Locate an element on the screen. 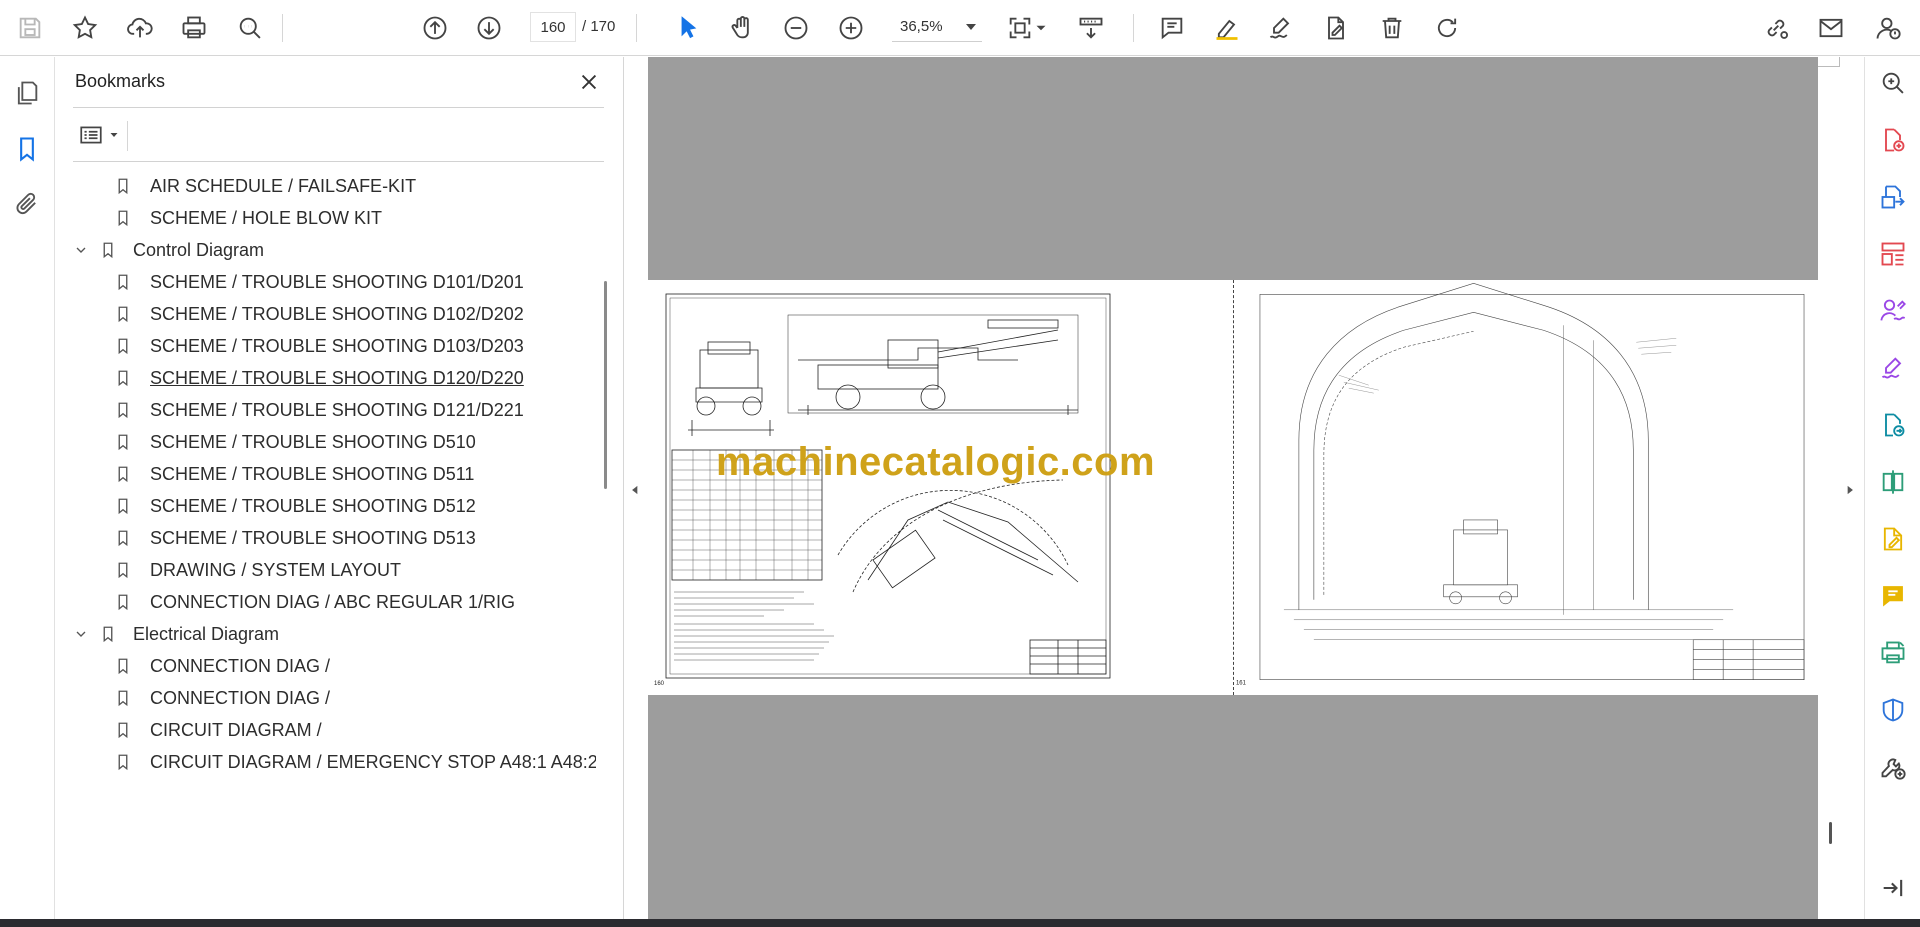 This screenshot has width=1920, height=927. bookmarks-scrollbar is located at coordinates (602, 539).